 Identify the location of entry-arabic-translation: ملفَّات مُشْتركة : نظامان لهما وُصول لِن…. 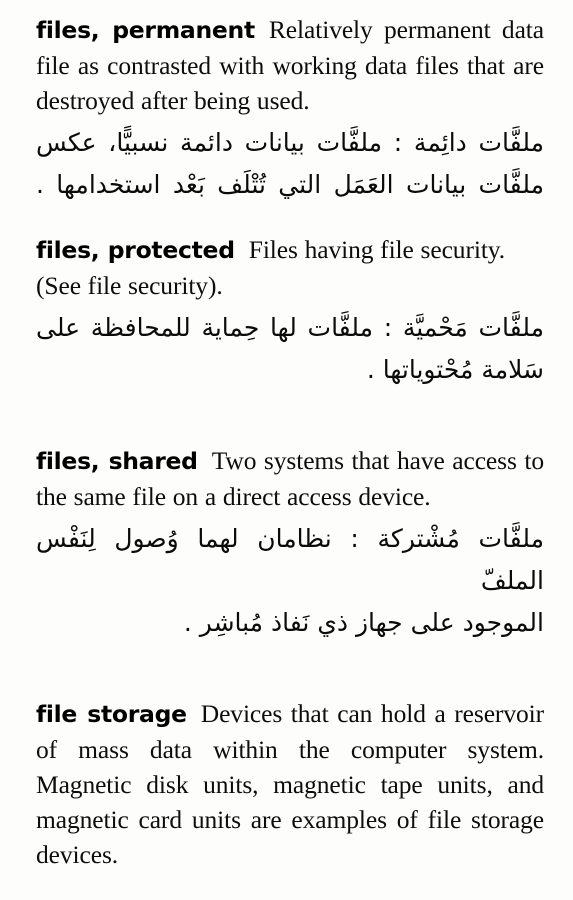
(290, 581).